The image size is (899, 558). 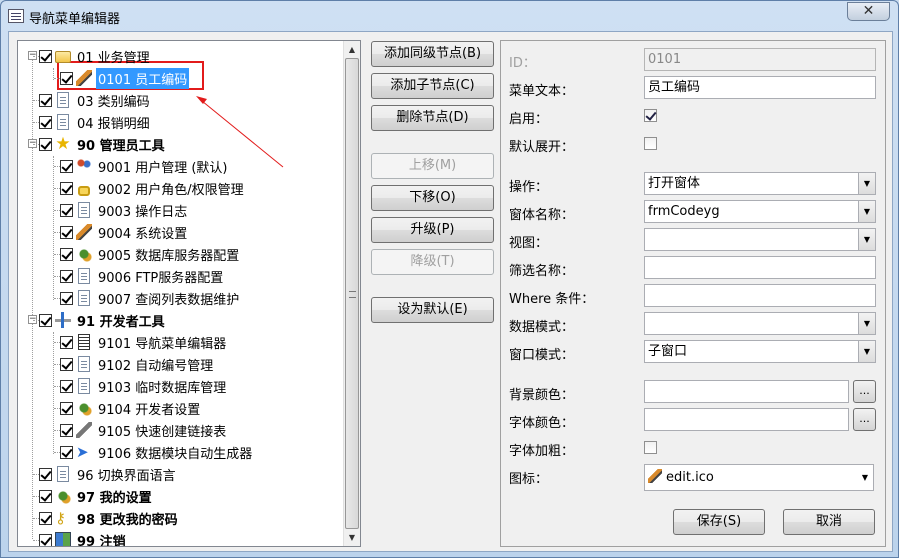 What do you see at coordinates (432, 86) in the screenshot?
I see `add-child-node-button: 添加子节点(C)` at bounding box center [432, 86].